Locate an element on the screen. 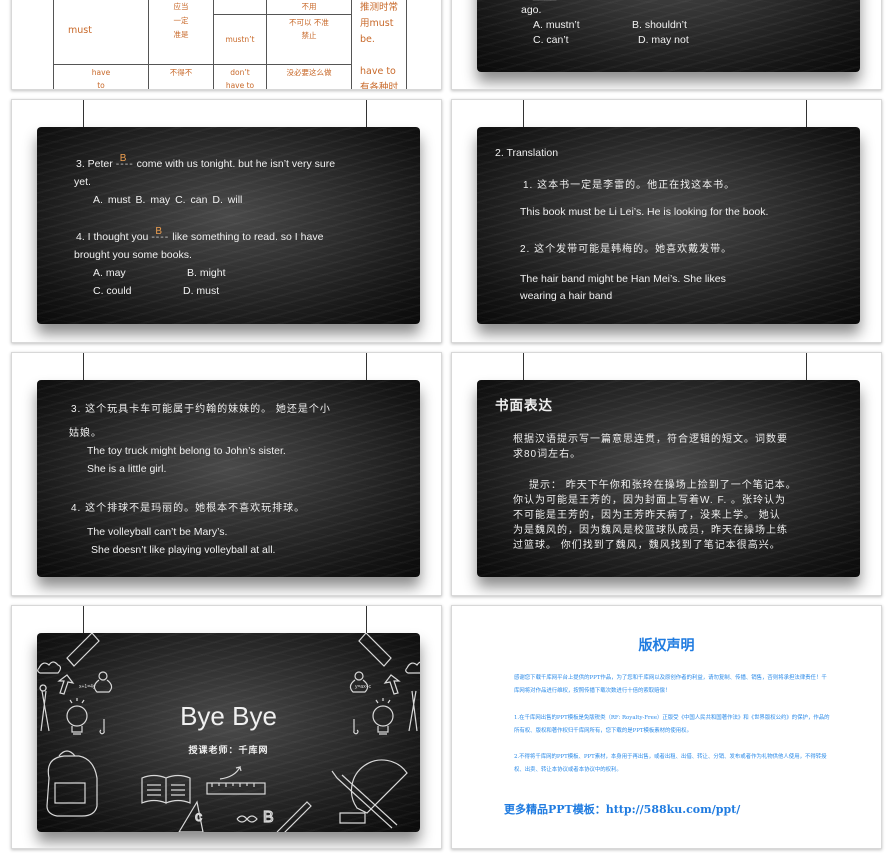 The image size is (892, 853). question-text: like something to read. so I have is located at coordinates (248, 237).